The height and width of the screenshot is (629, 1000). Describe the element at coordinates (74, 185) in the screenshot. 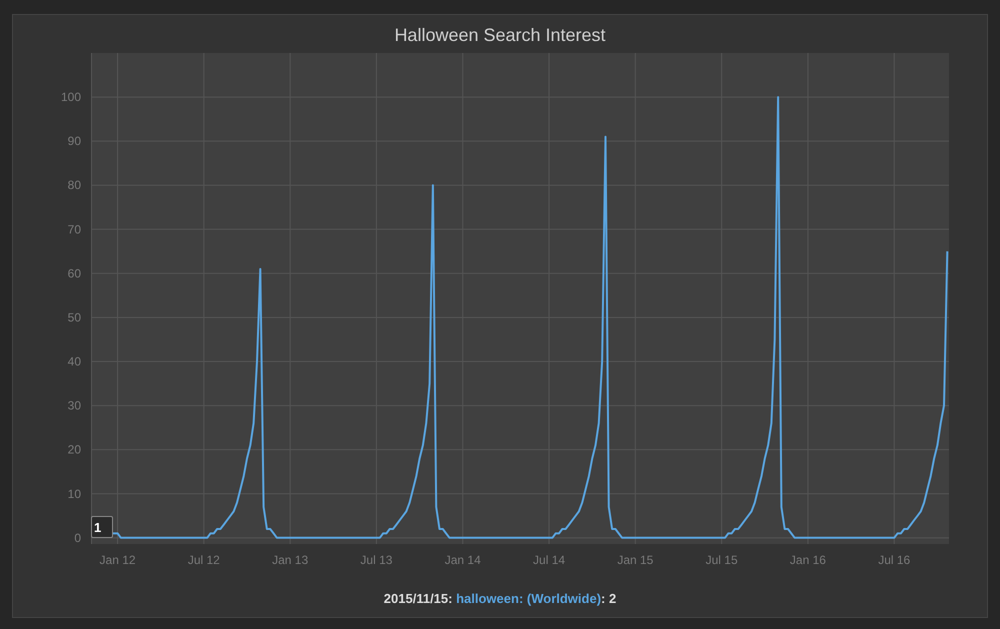

I see `axis-tick-label: 80` at that location.